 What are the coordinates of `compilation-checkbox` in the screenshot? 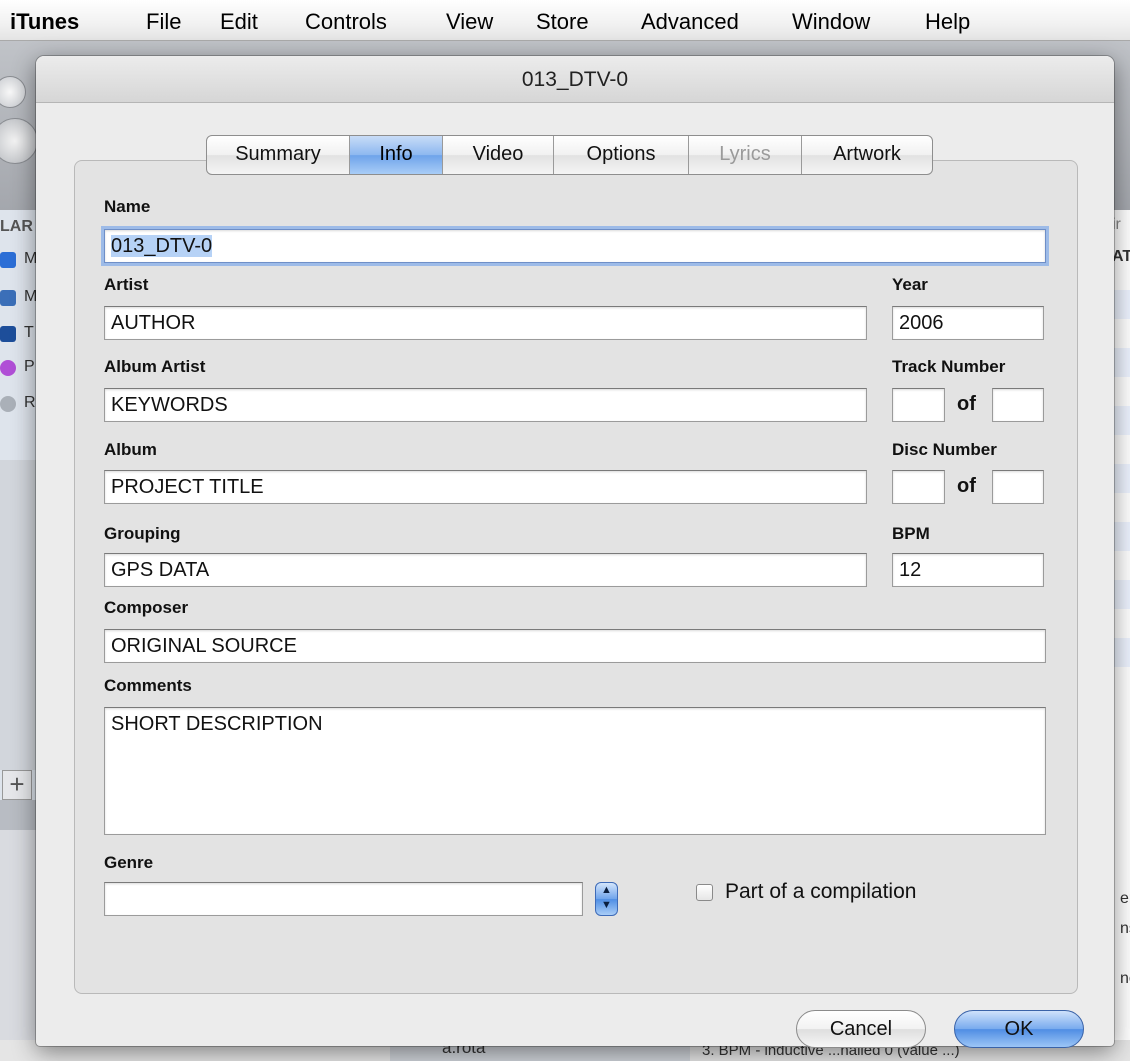 It's located at (704, 892).